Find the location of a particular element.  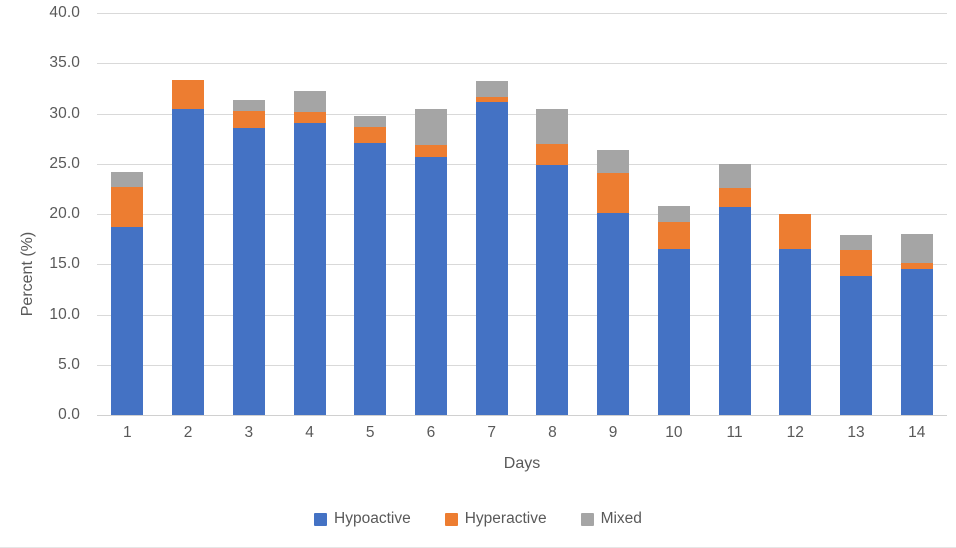

legend-label: Hypoactive is located at coordinates (372, 518).